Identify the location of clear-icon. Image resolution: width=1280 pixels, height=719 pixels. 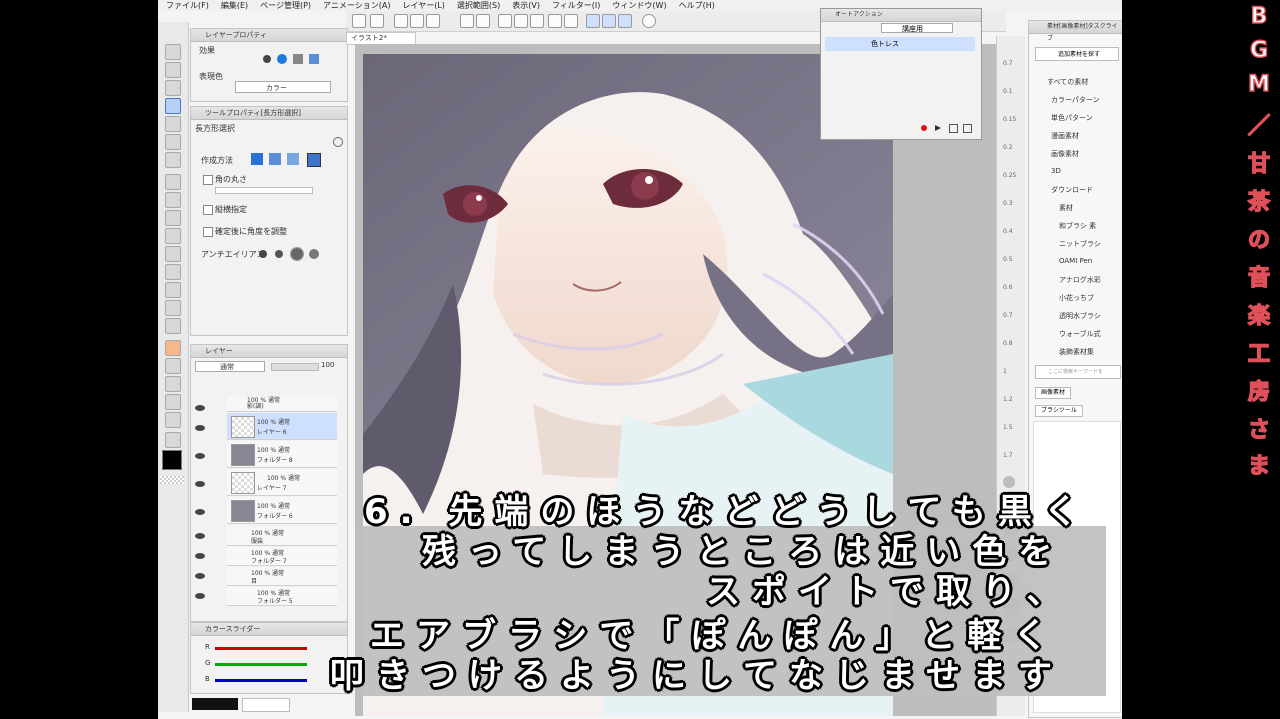
(555, 21).